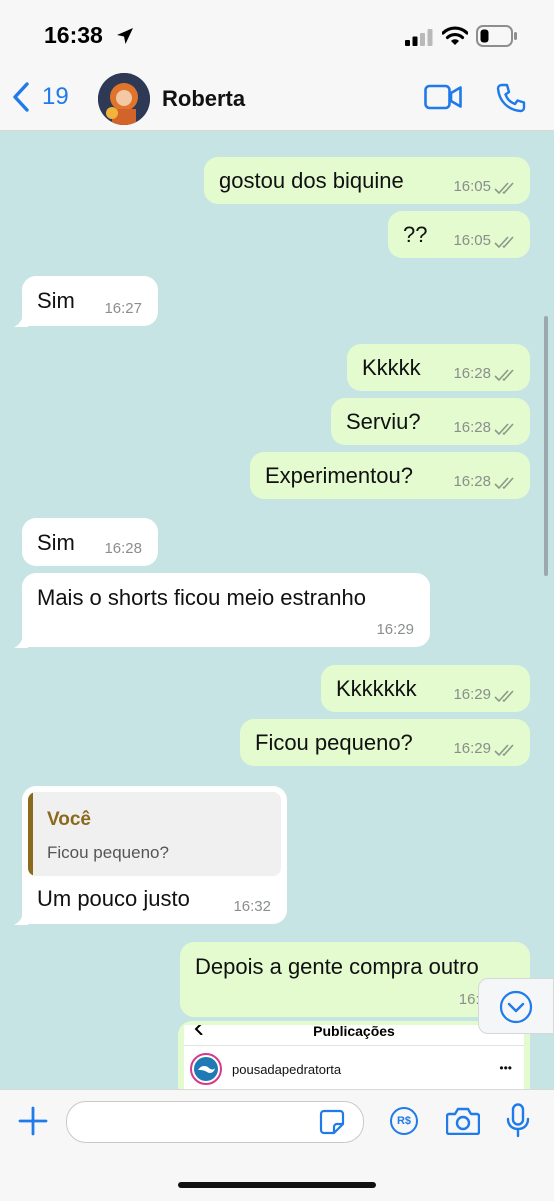  I want to click on location-arrow-icon, so click(125, 36).